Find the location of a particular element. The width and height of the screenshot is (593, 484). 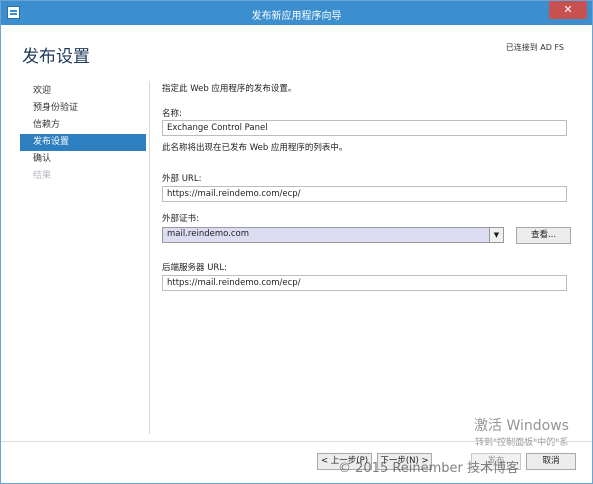

step-preauthentication: 预身份验证 is located at coordinates (83, 108).